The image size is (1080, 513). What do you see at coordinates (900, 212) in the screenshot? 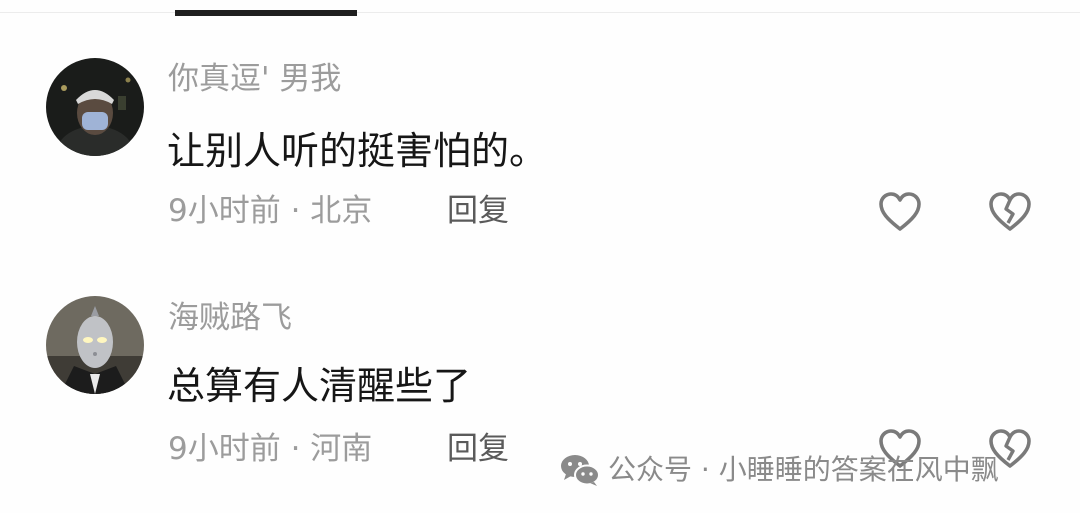
I see `heart-outline-icon` at bounding box center [900, 212].